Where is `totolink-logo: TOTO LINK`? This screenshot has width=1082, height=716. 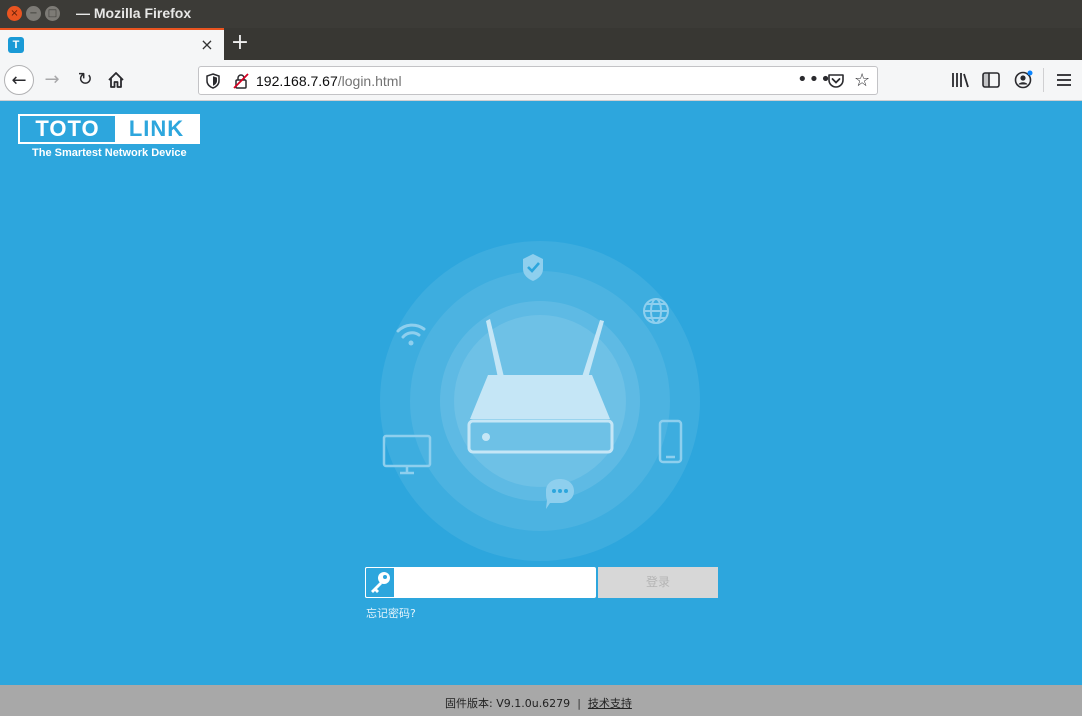
totolink-logo: TOTO LINK is located at coordinates (109, 129).